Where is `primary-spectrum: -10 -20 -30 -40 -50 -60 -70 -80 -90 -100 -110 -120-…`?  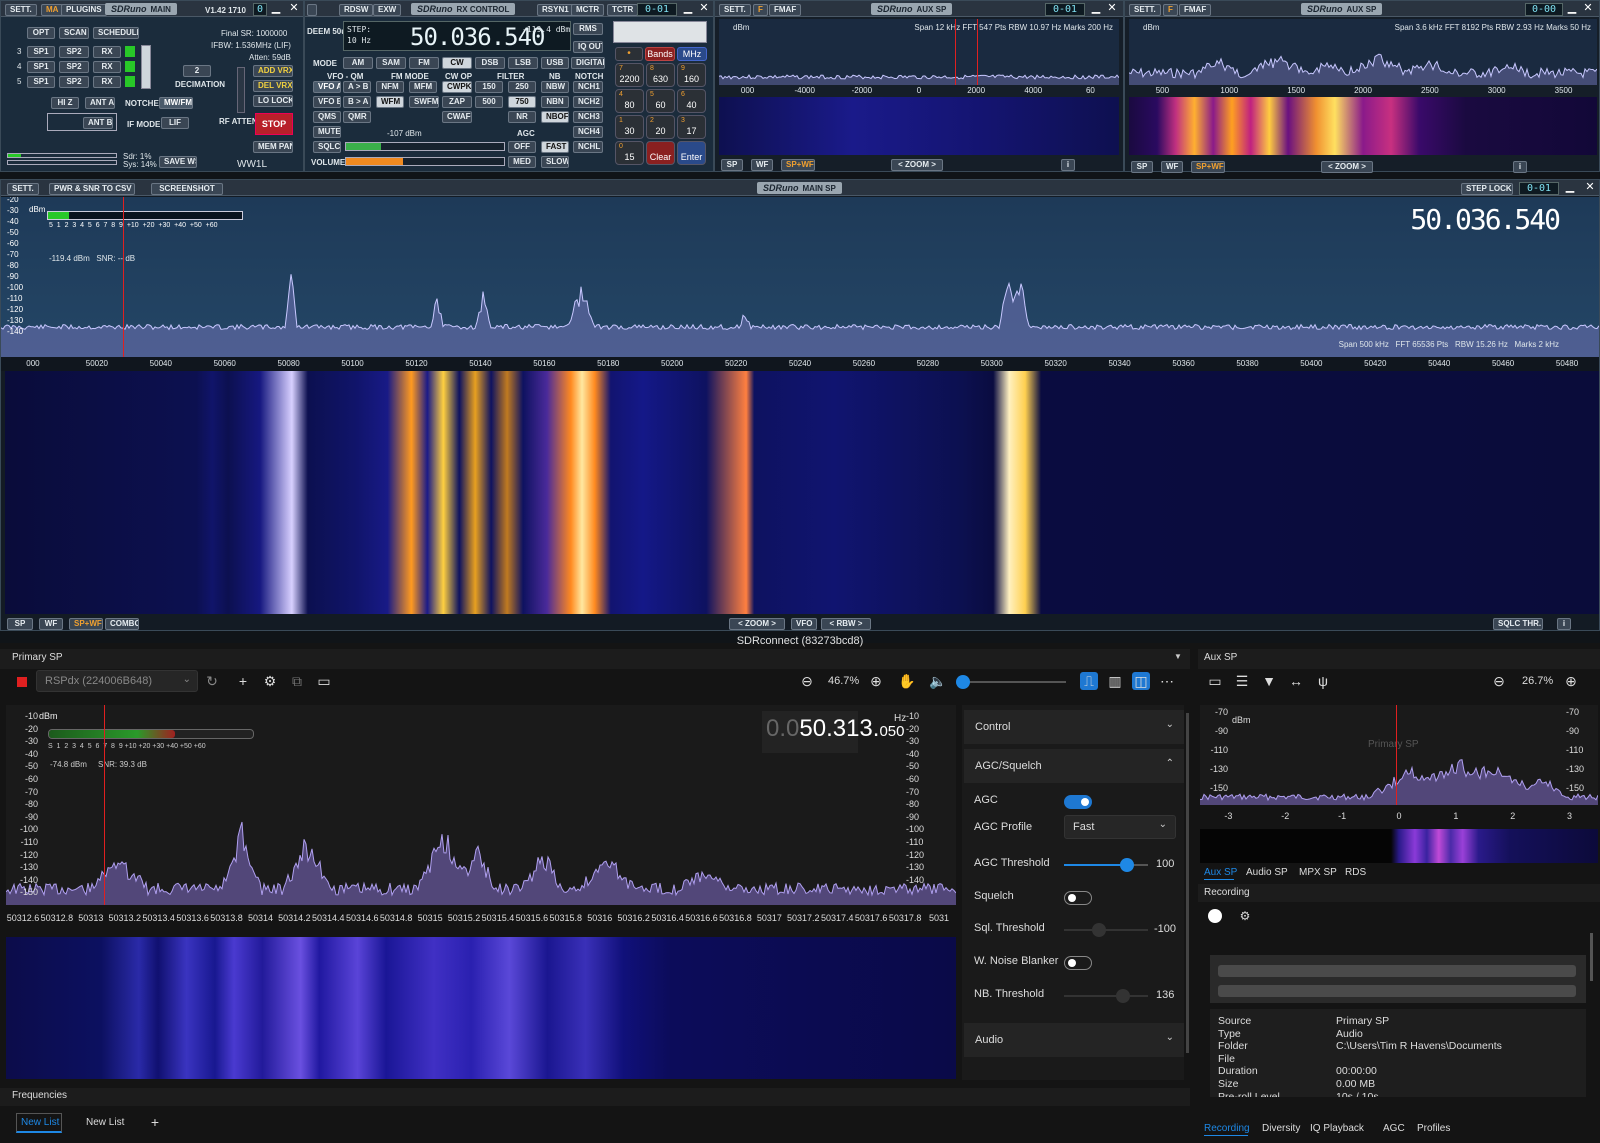
primary-spectrum: -10 -20 -30 -40 -50 -60 -70 -80 -90 -100 -110 -120-… is located at coordinates (481, 805).